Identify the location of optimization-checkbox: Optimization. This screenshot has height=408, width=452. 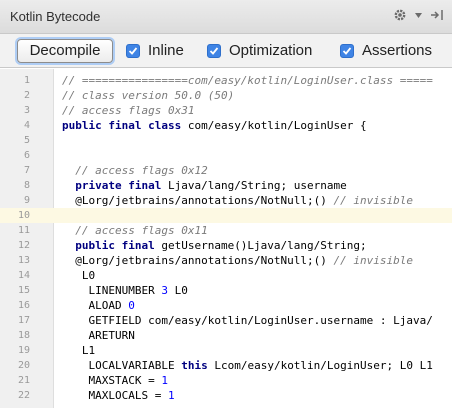
(259, 50).